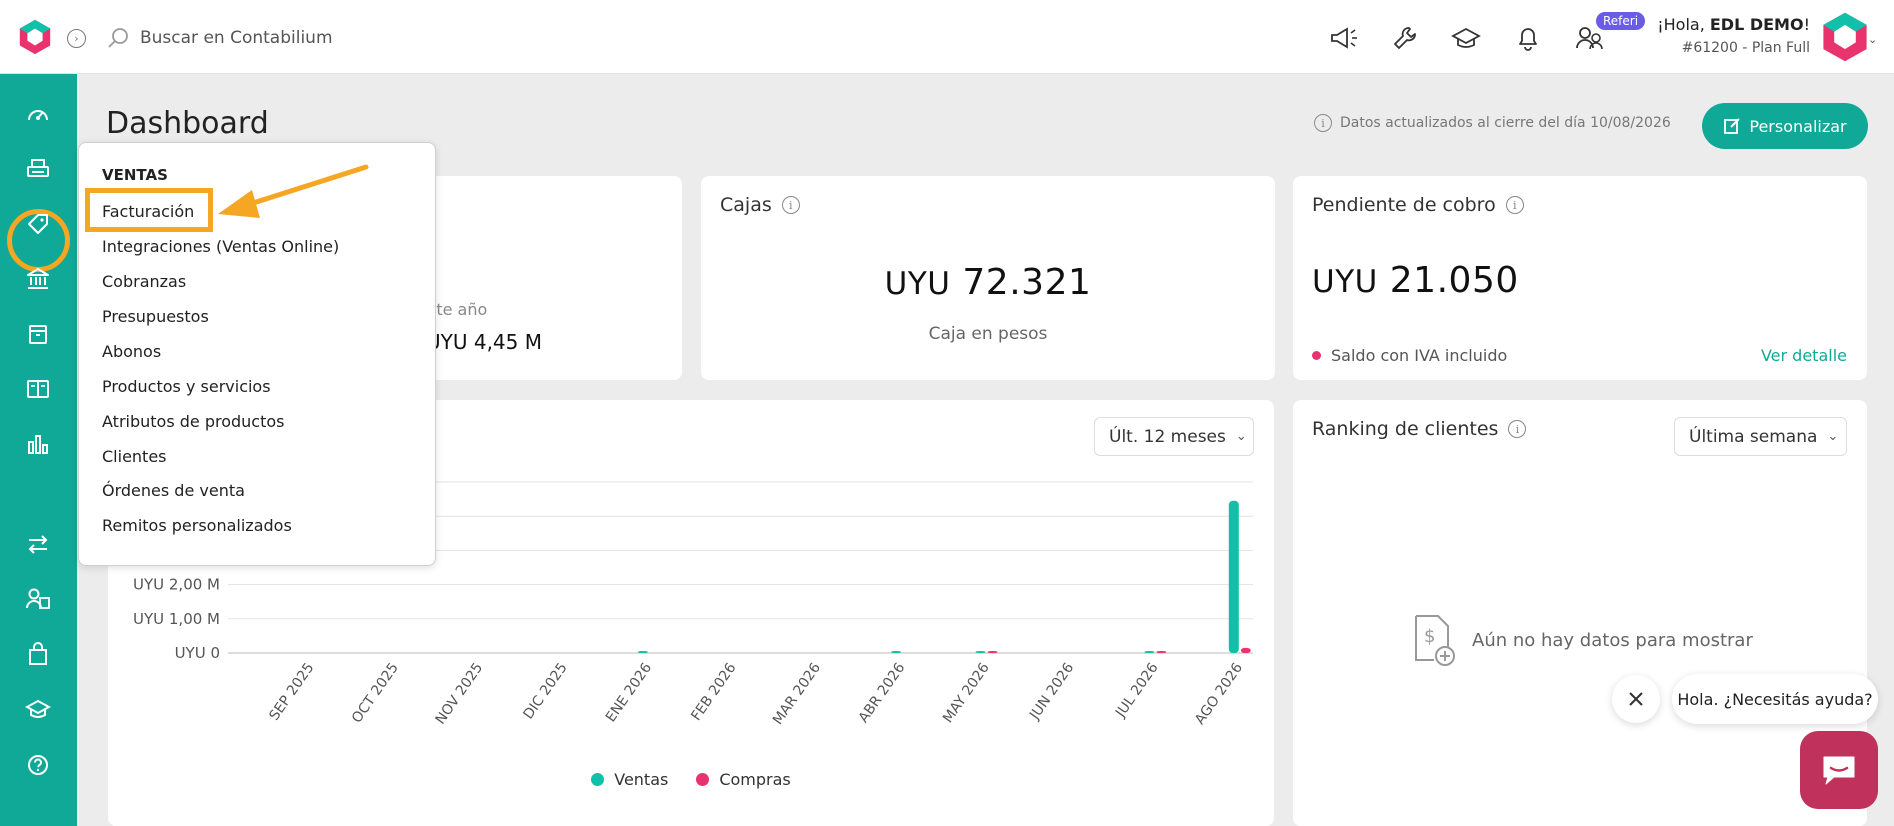 Image resolution: width=1894 pixels, height=826 pixels. I want to click on y-tick-label: UYU 0, so click(197, 653).